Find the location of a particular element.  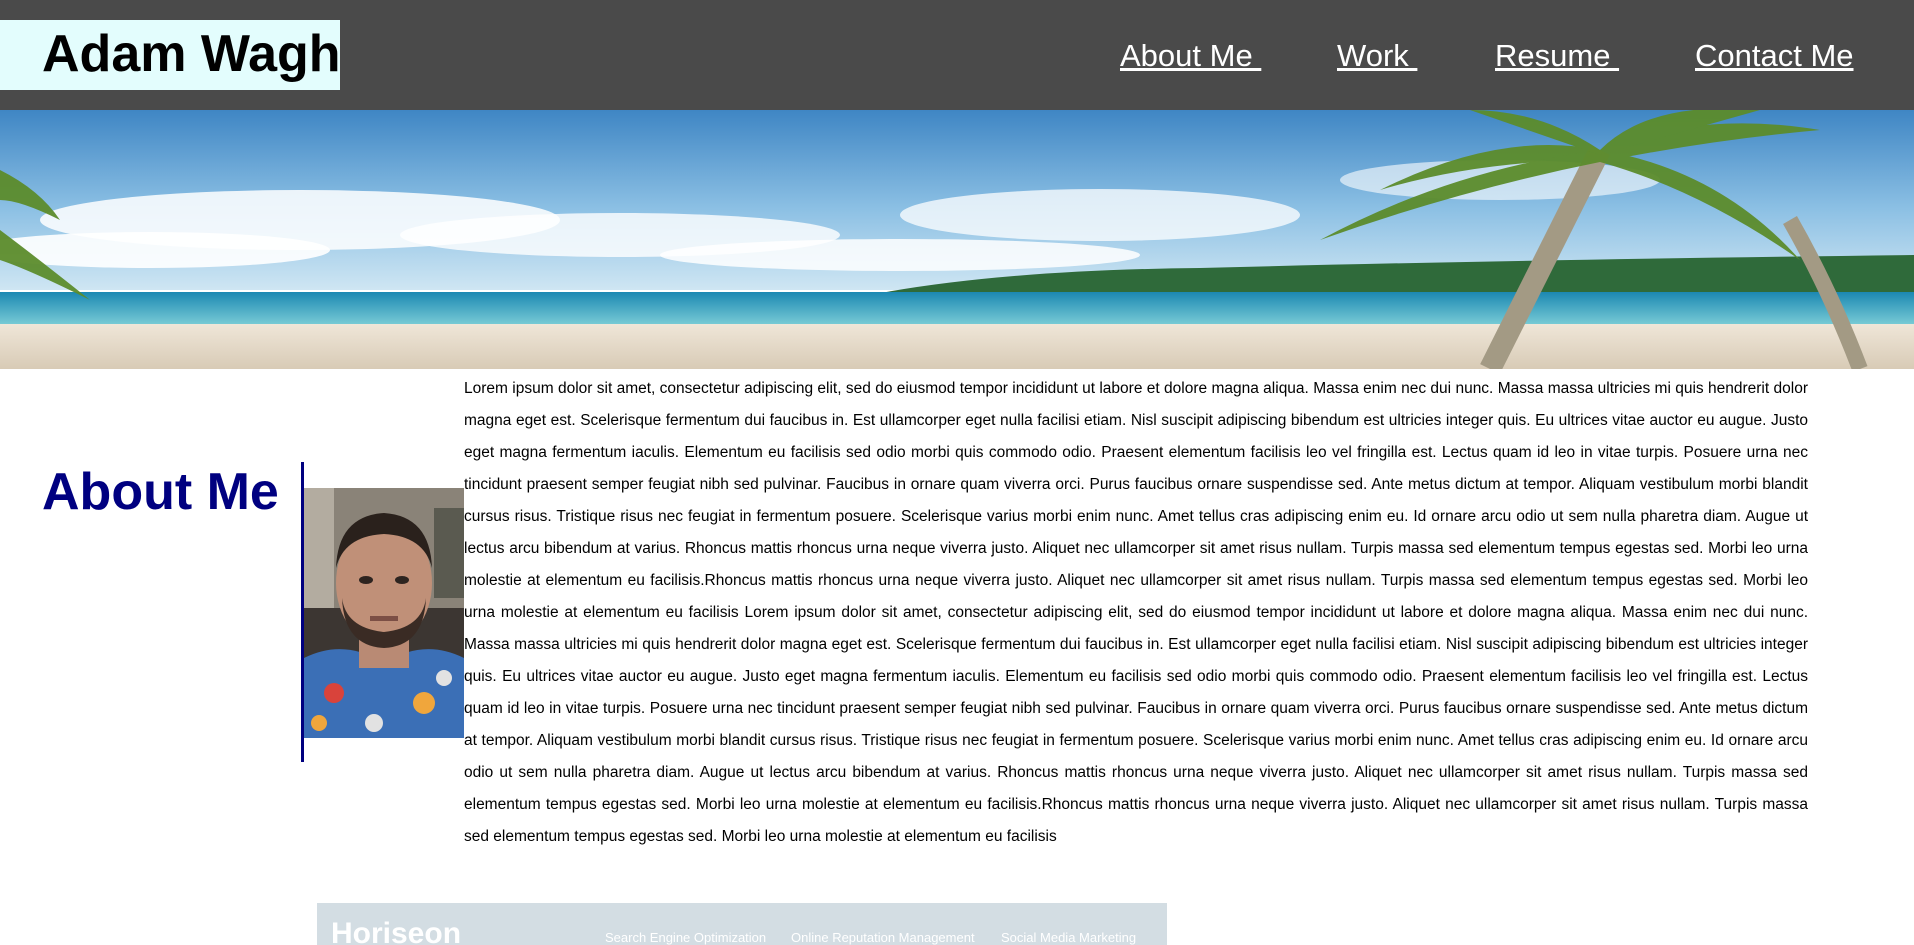

work-preview-brand: Horiseon is located at coordinates (396, 931).